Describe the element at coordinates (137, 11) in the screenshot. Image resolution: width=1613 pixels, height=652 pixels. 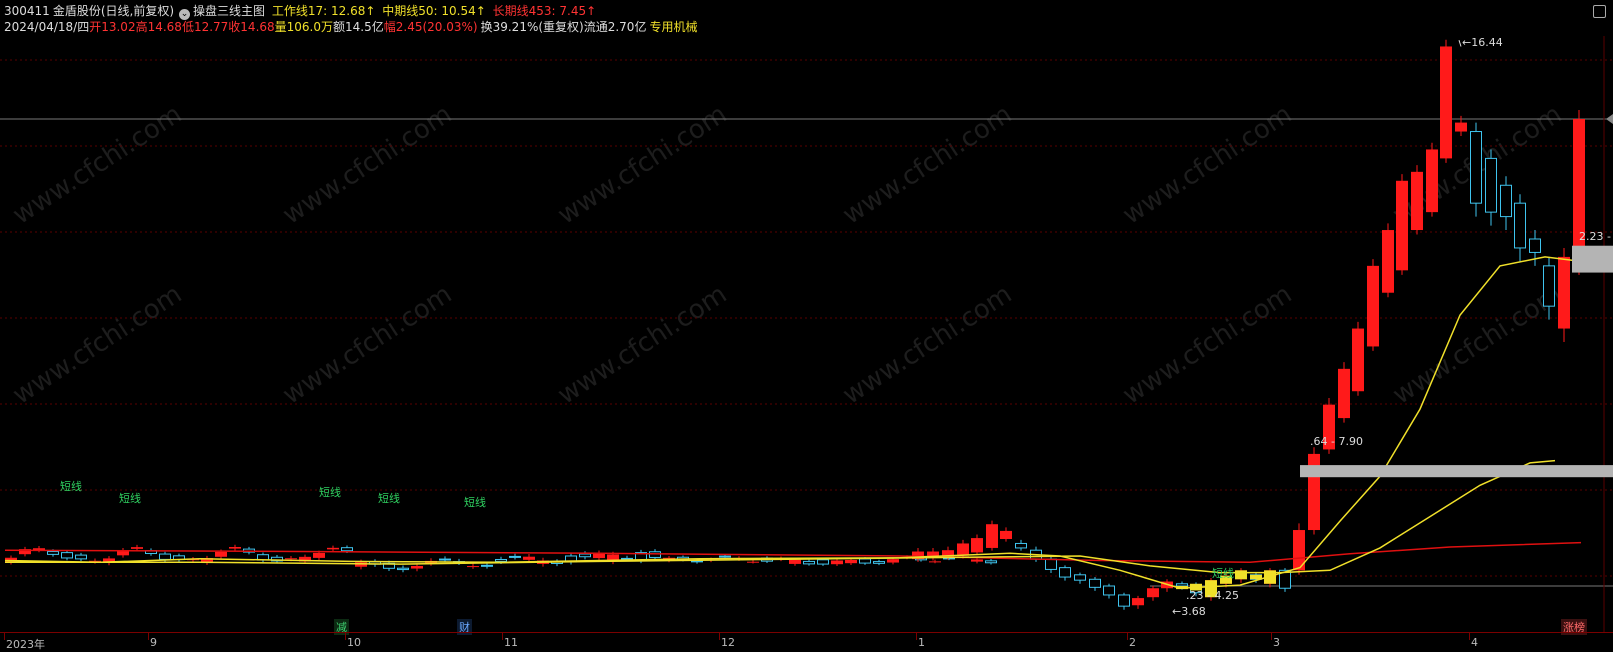
I see `period-label: (日线,前复权)` at that location.